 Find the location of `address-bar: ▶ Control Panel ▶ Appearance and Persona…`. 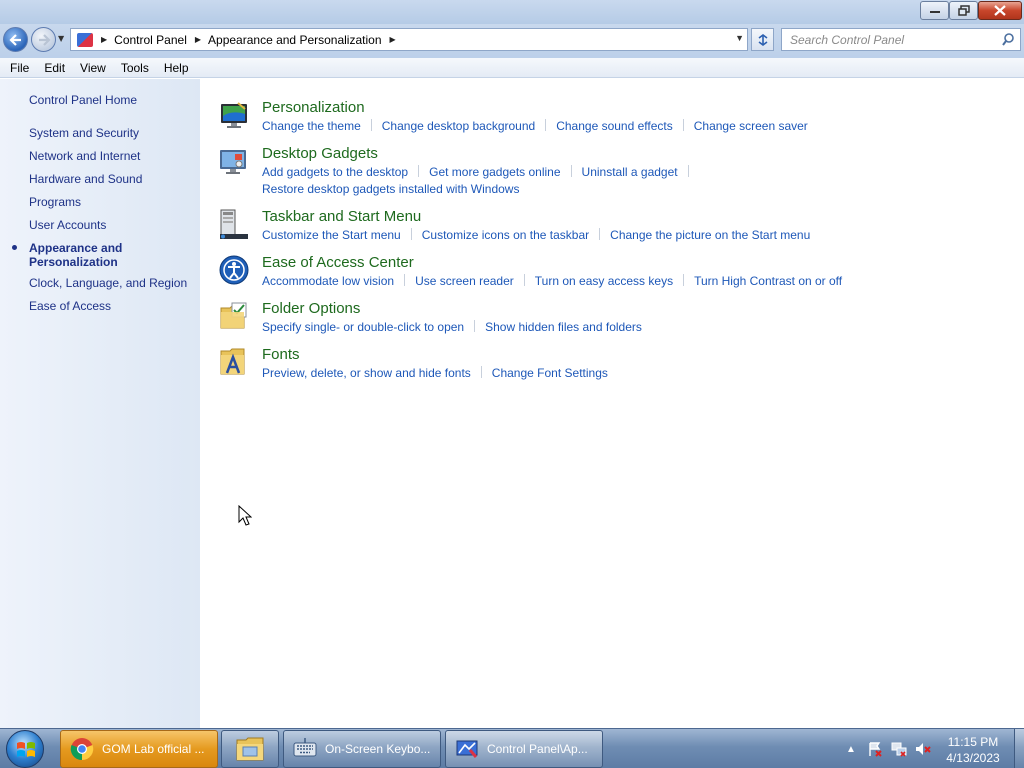

address-bar: ▶ Control Panel ▶ Appearance and Persona… is located at coordinates (409, 39).